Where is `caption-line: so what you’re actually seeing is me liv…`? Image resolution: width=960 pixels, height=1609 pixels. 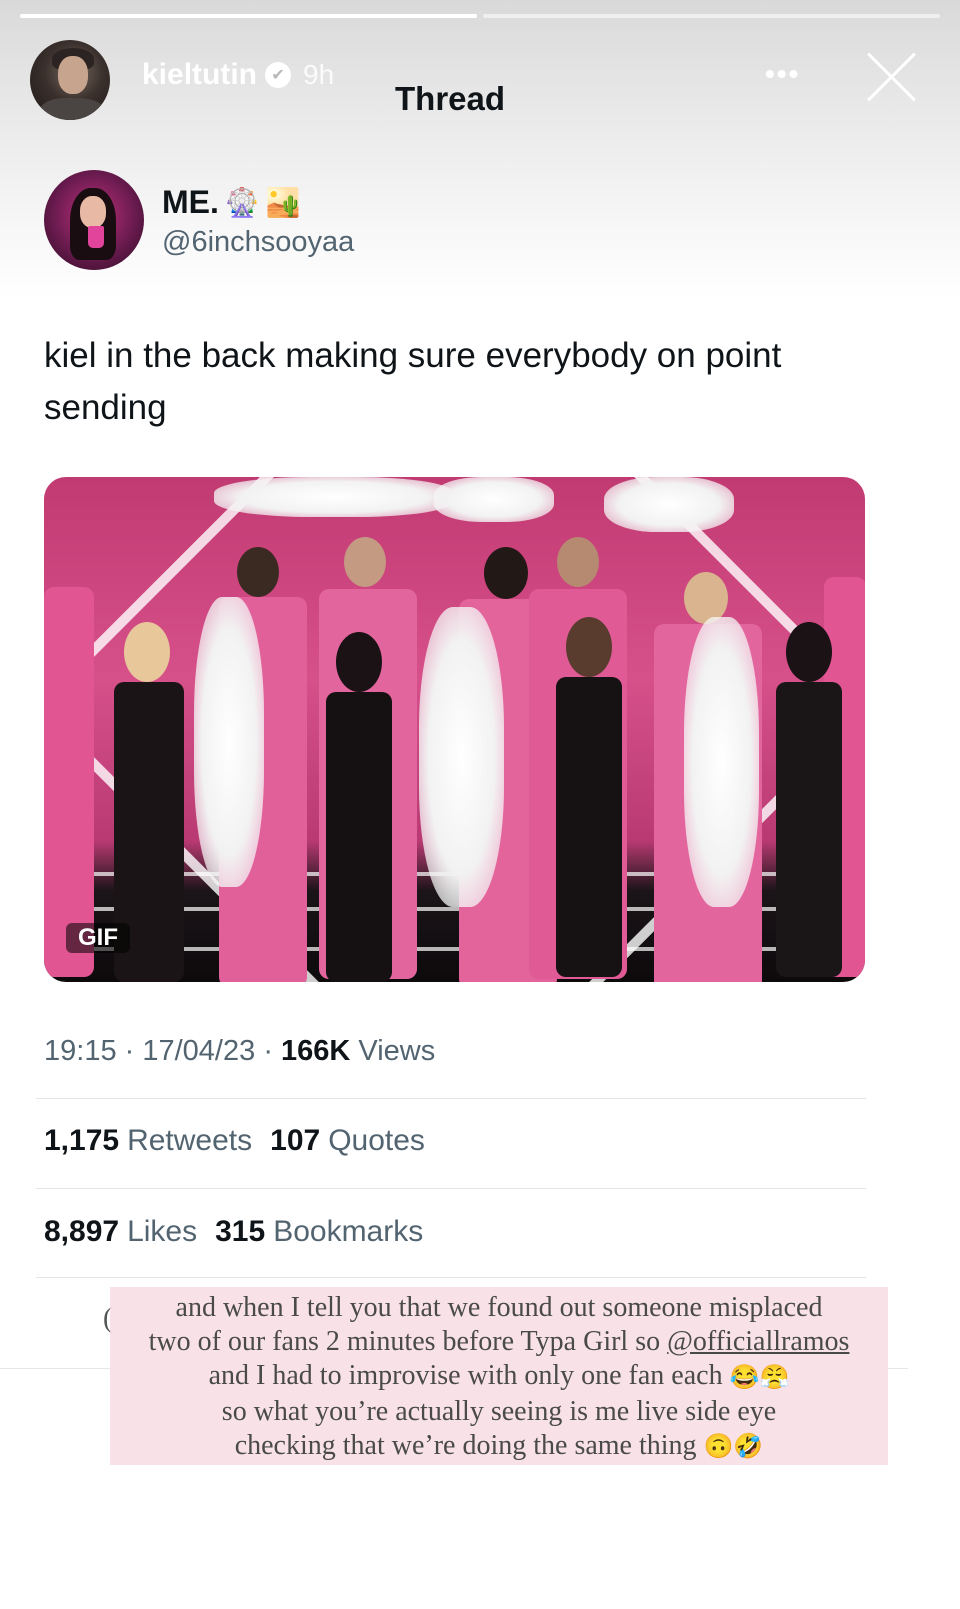
caption-line: so what you’re actually seeing is me liv… is located at coordinates (499, 1411).